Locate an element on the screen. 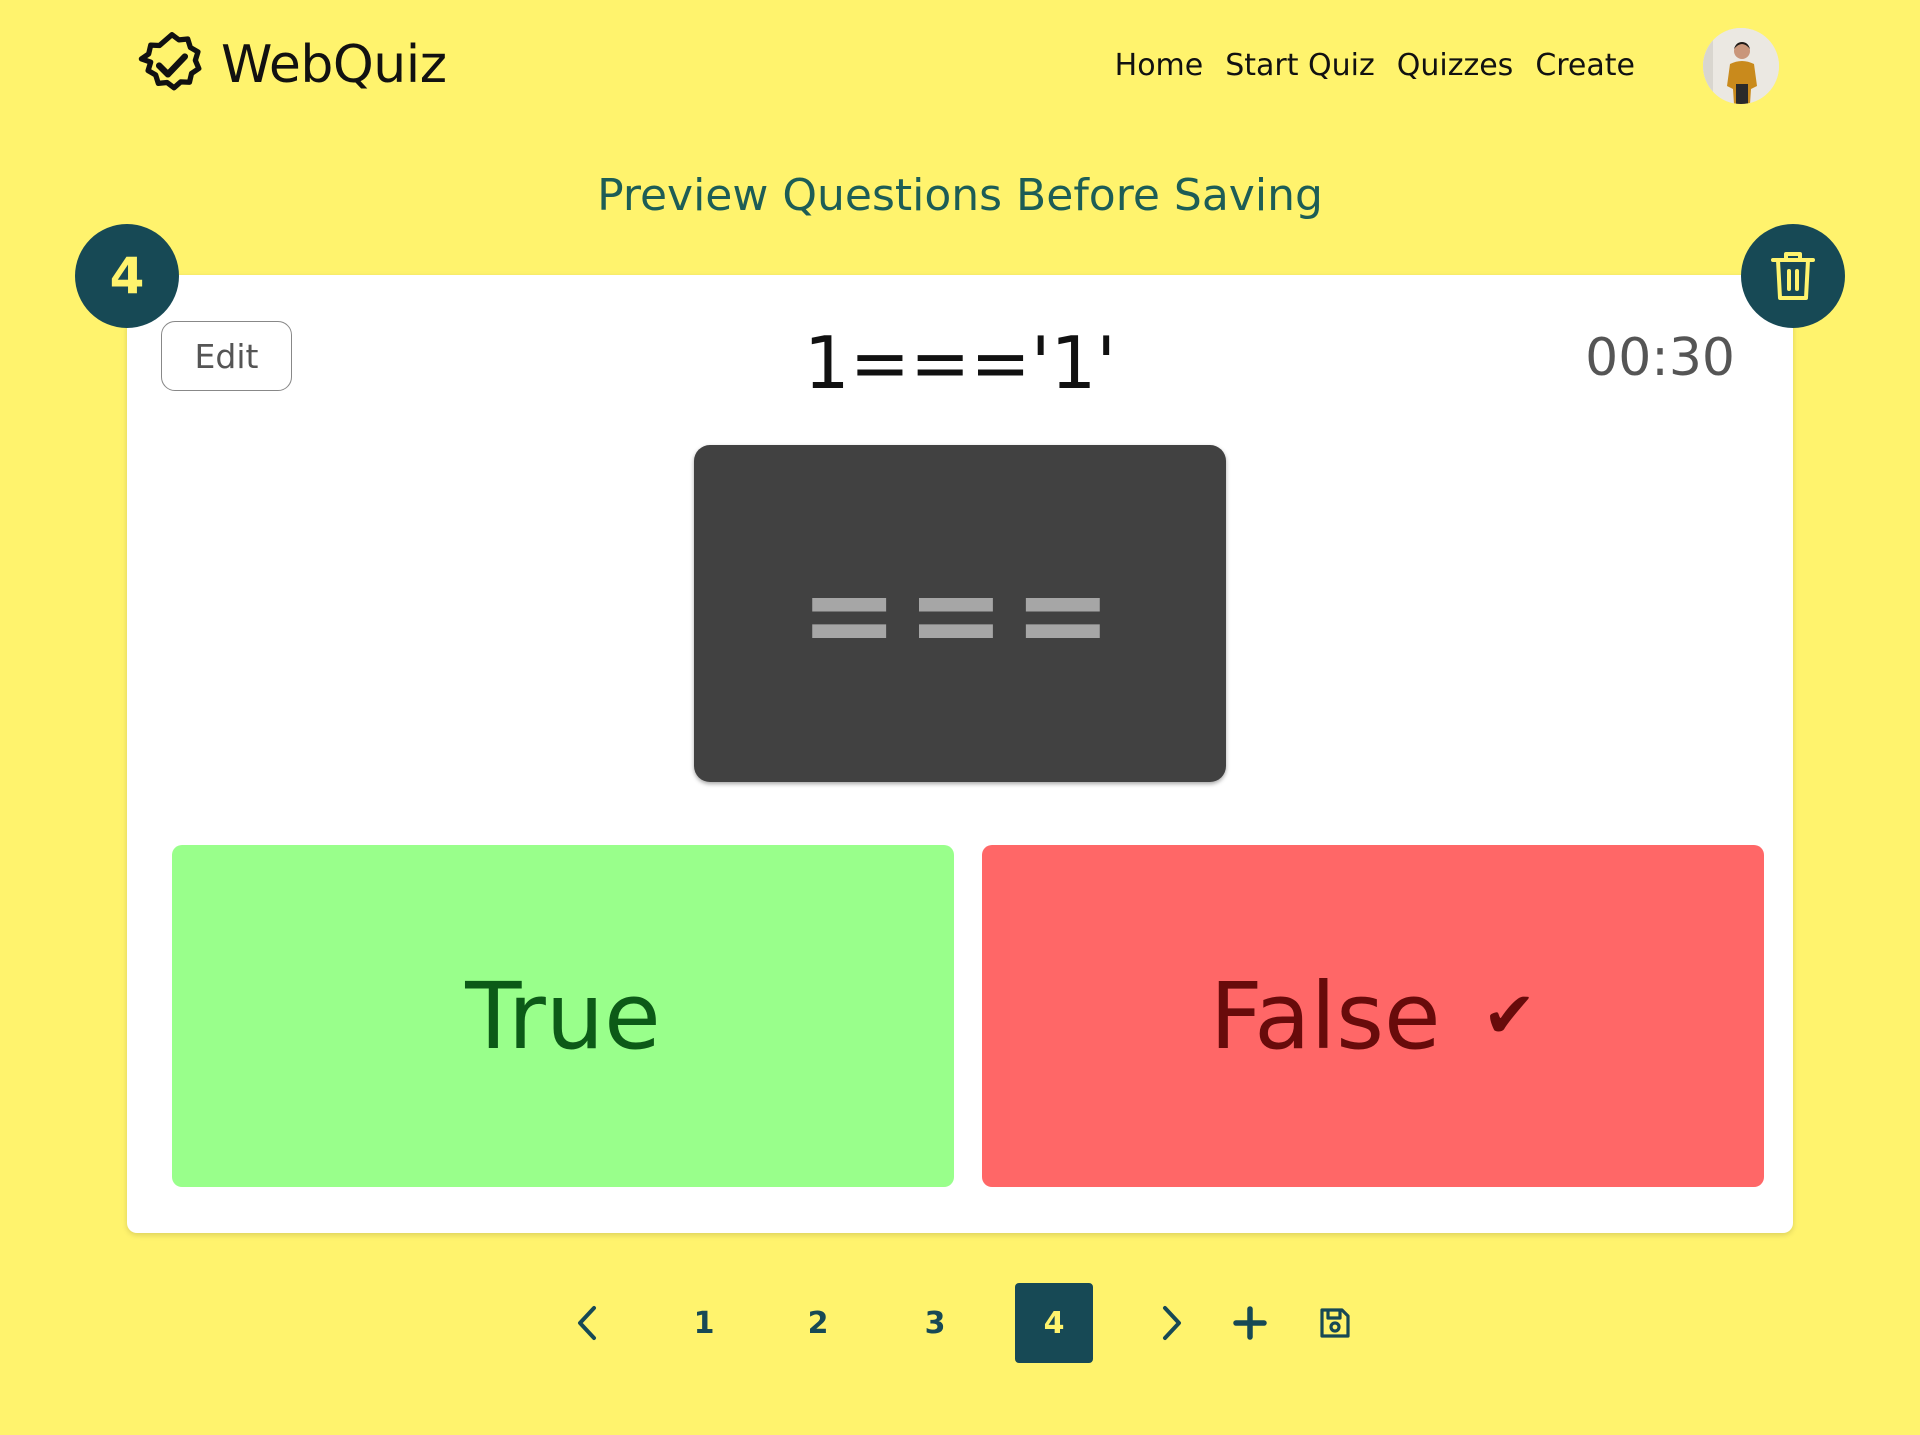 The width and height of the screenshot is (1920, 1435). answer-true-label: True is located at coordinates (563, 1016).